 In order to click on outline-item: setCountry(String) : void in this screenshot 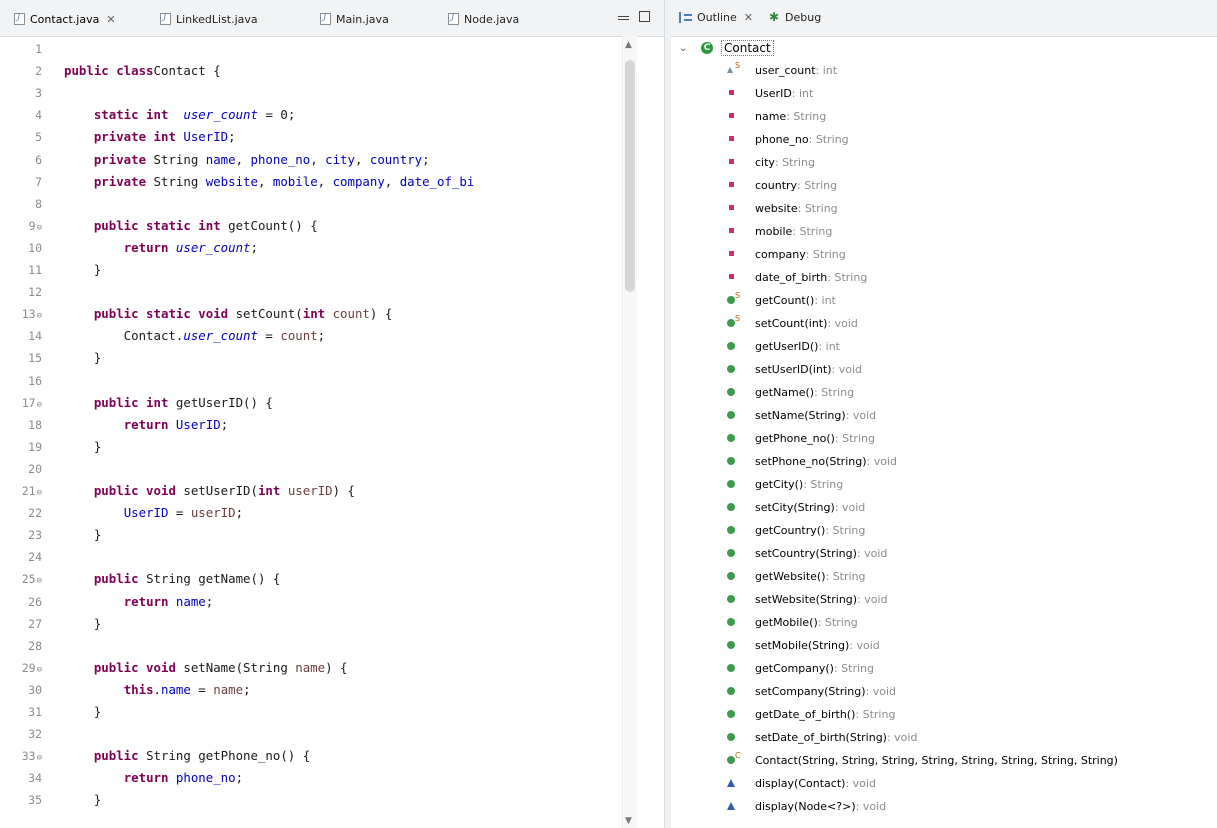, I will do `click(807, 553)`.